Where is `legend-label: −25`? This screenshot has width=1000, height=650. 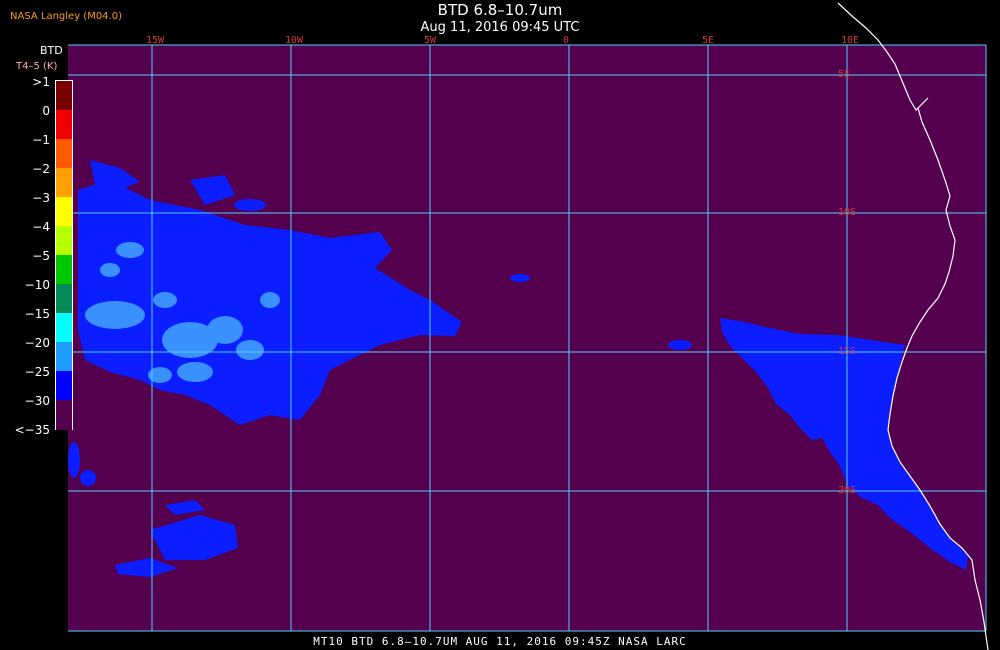 legend-label: −25 is located at coordinates (37, 372).